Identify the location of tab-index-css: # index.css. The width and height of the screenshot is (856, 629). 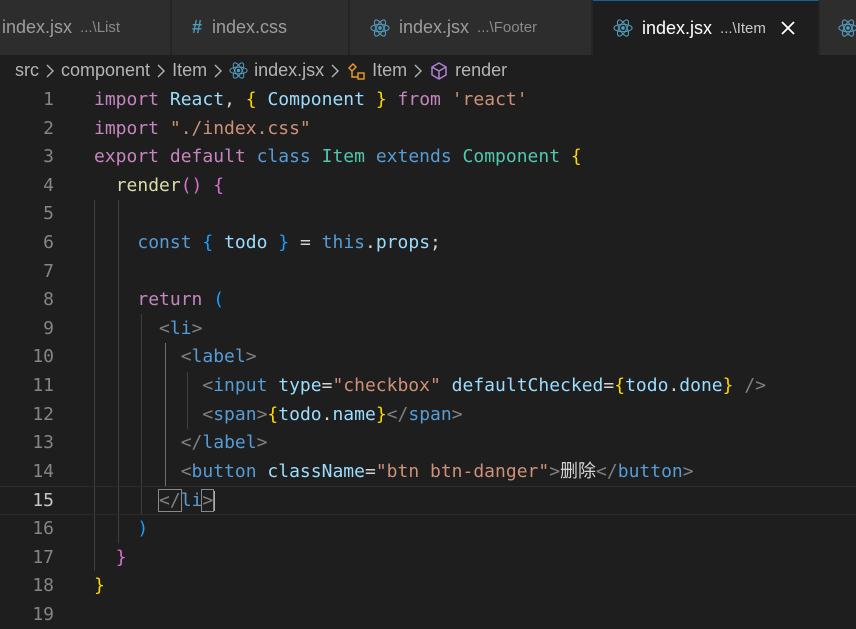
(260, 27).